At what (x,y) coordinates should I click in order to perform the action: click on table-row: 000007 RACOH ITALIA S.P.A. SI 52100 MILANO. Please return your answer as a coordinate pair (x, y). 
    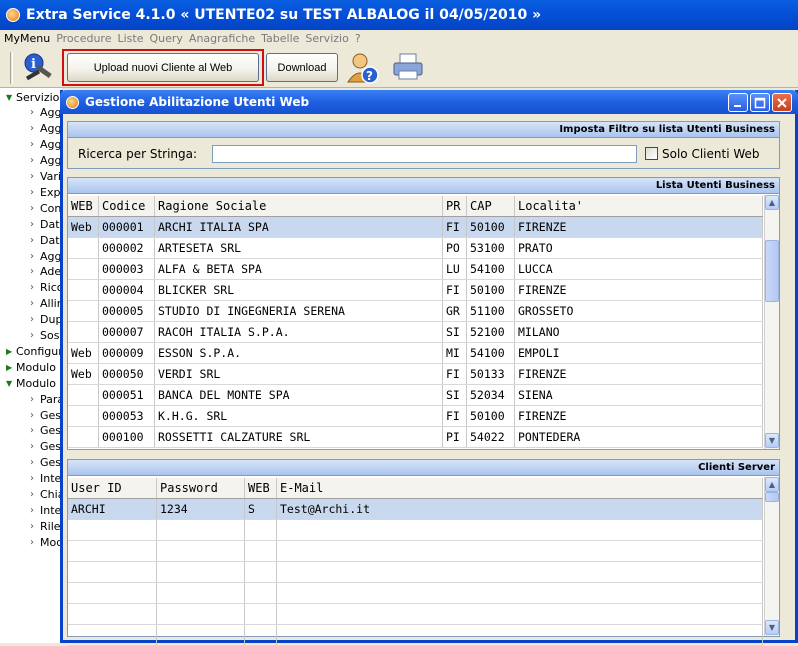
    Looking at the image, I should click on (415, 332).